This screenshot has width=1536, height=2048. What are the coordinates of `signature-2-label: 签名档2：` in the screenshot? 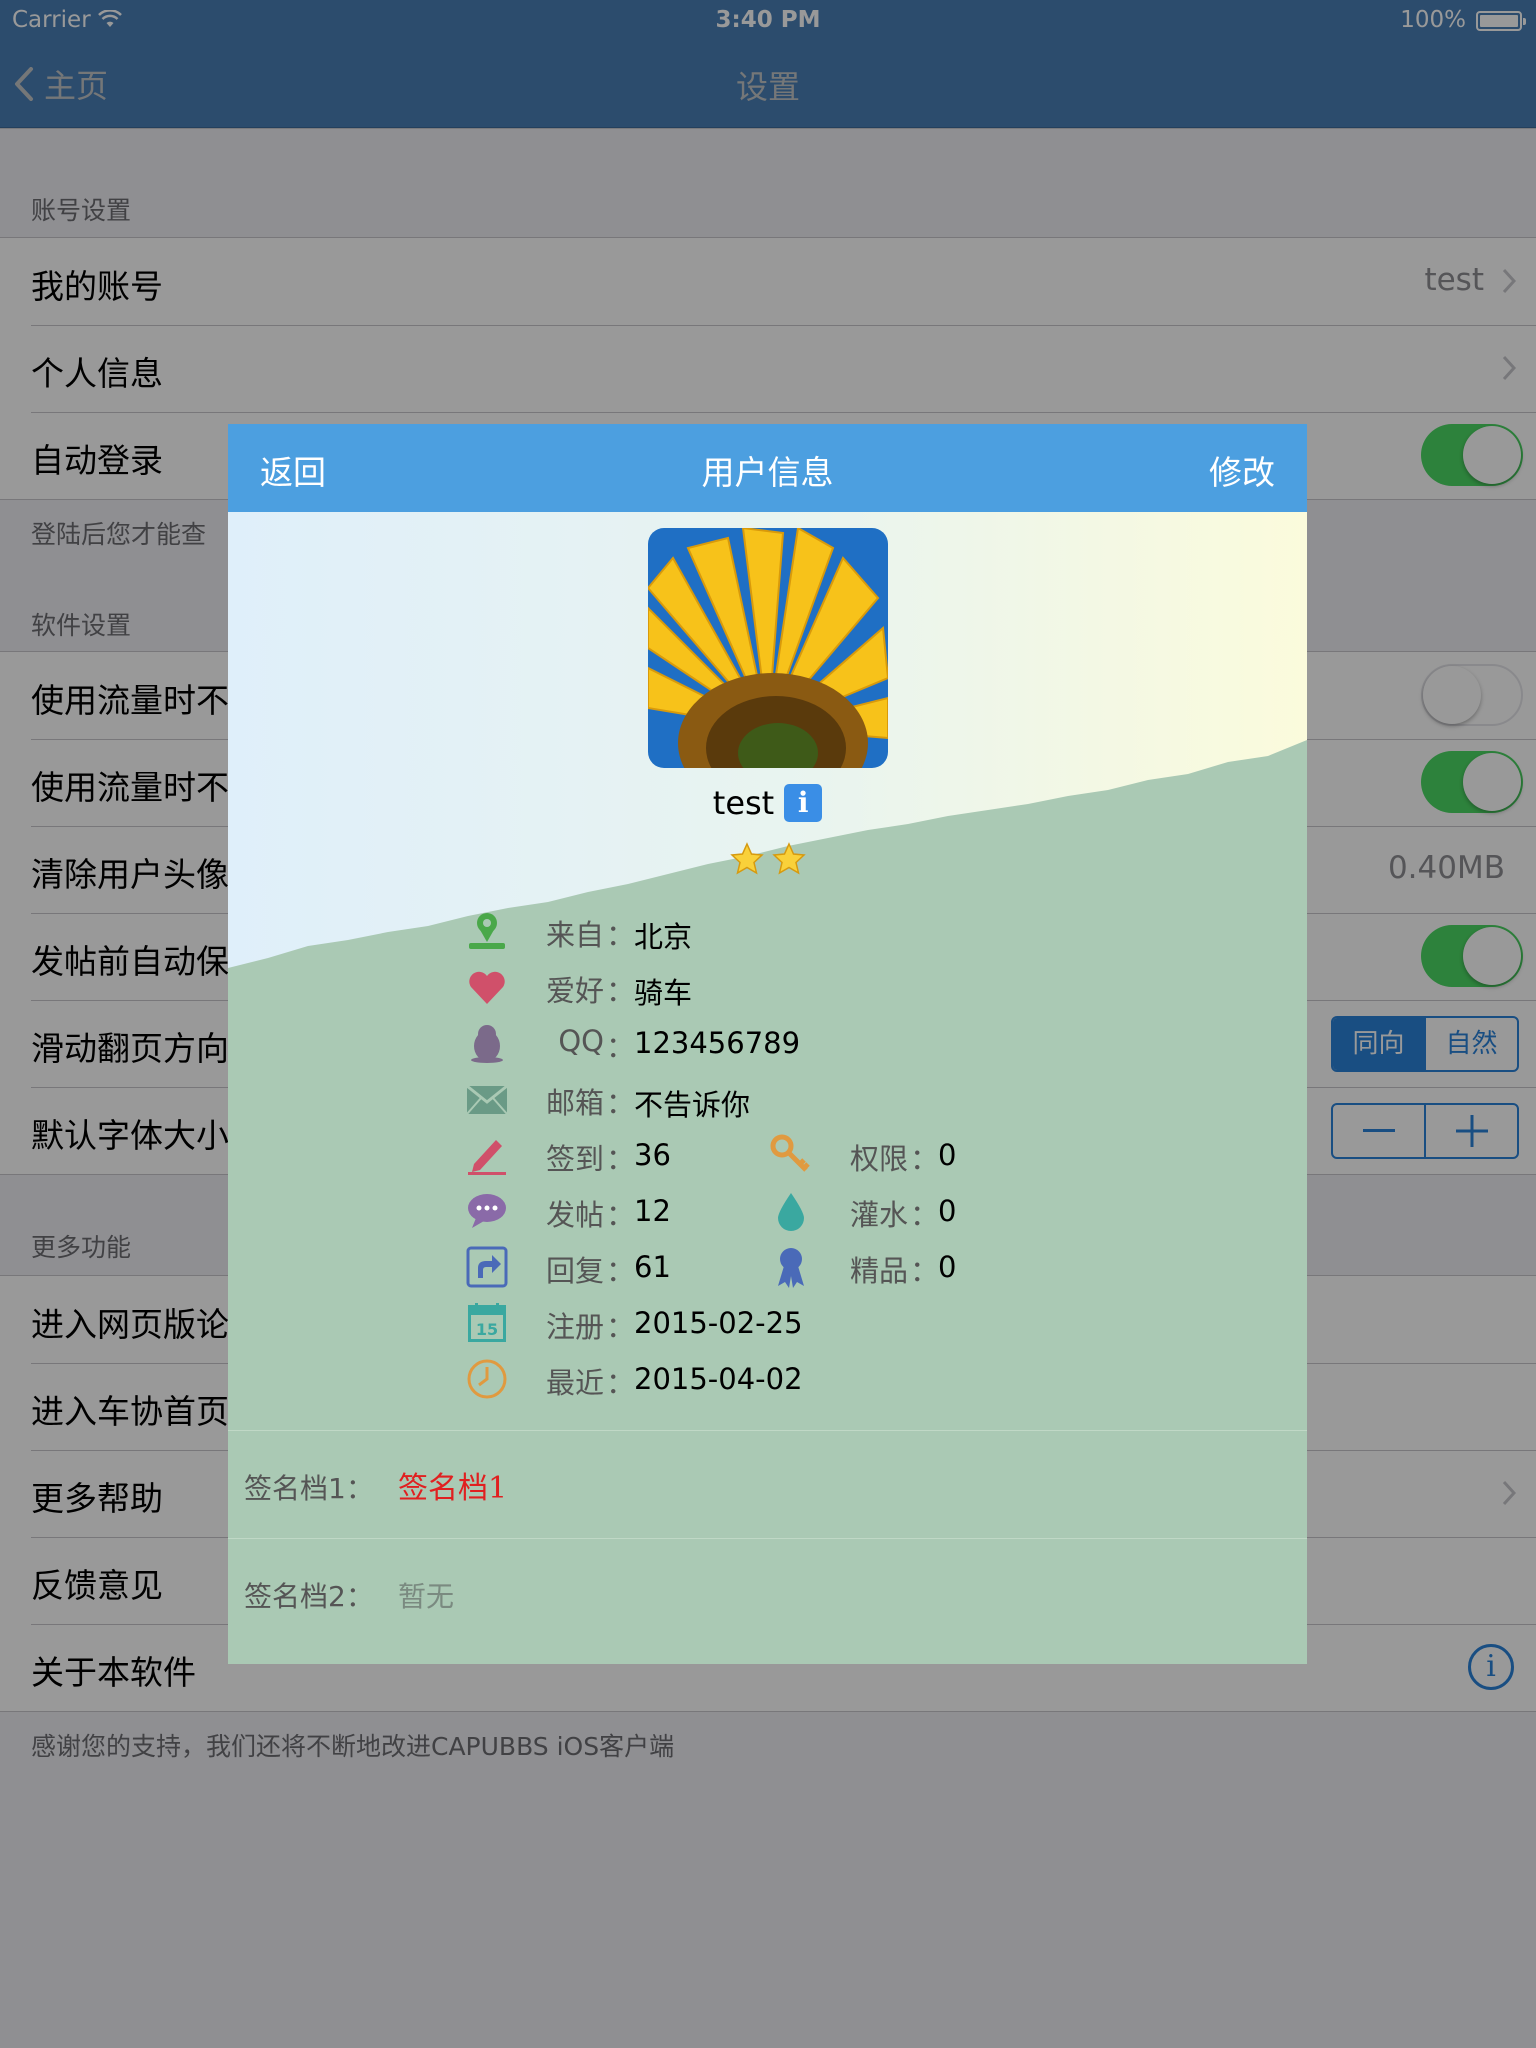 It's located at (309, 1596).